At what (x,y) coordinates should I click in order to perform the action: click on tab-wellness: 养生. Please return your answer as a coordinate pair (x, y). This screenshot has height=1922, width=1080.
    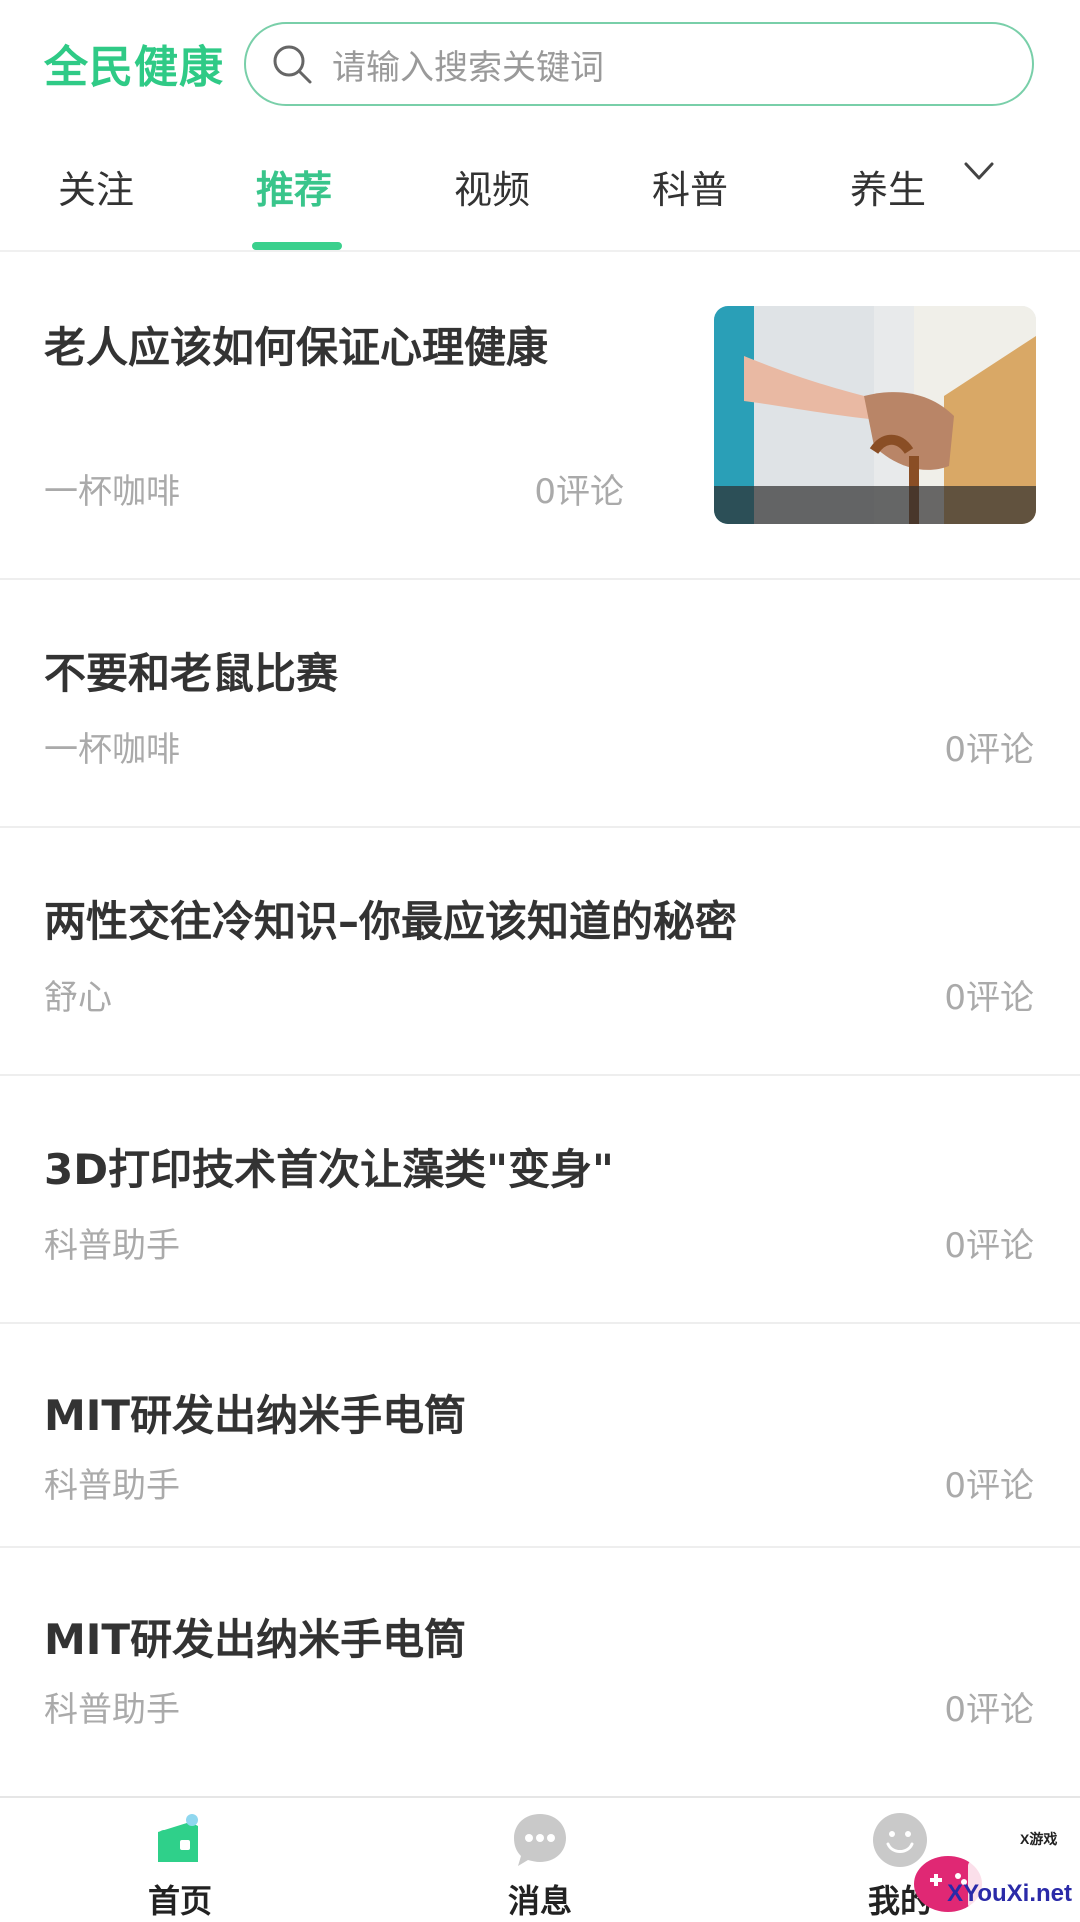
    Looking at the image, I should click on (888, 190).